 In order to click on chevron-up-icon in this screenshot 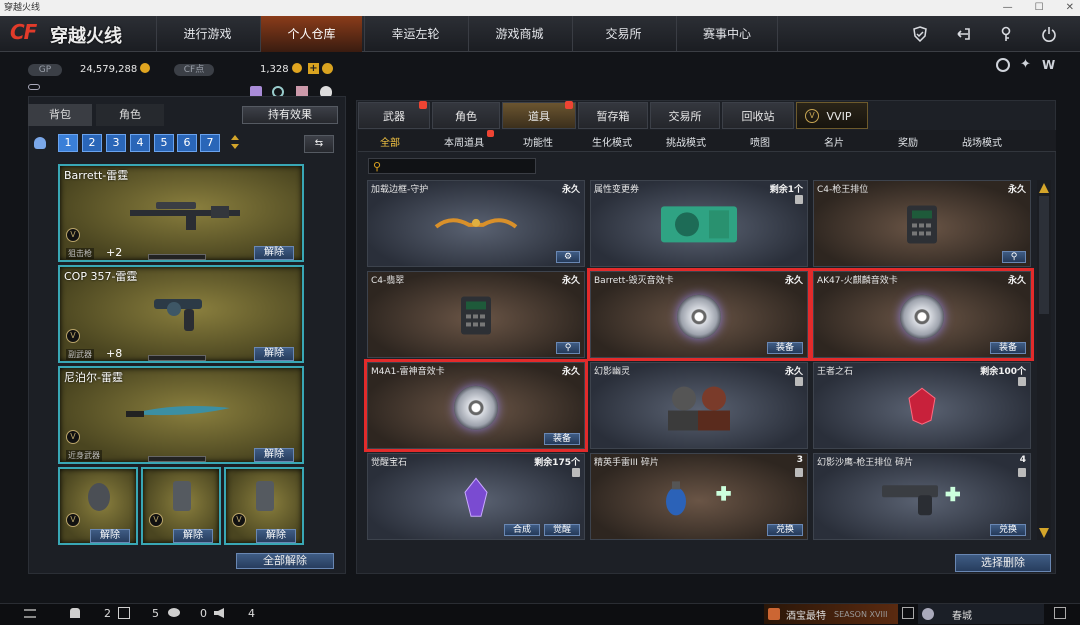, I will do `click(235, 137)`.